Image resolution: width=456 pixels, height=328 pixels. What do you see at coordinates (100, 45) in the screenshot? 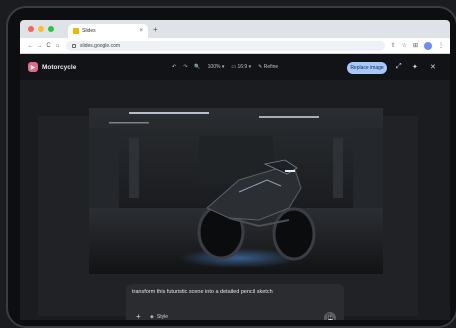
I see `url-text: slides.google.com` at bounding box center [100, 45].